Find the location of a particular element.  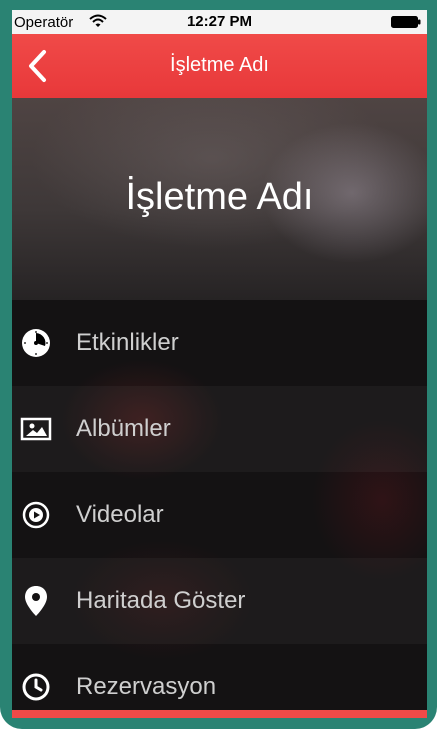

photo-album-icon is located at coordinates (36, 429).